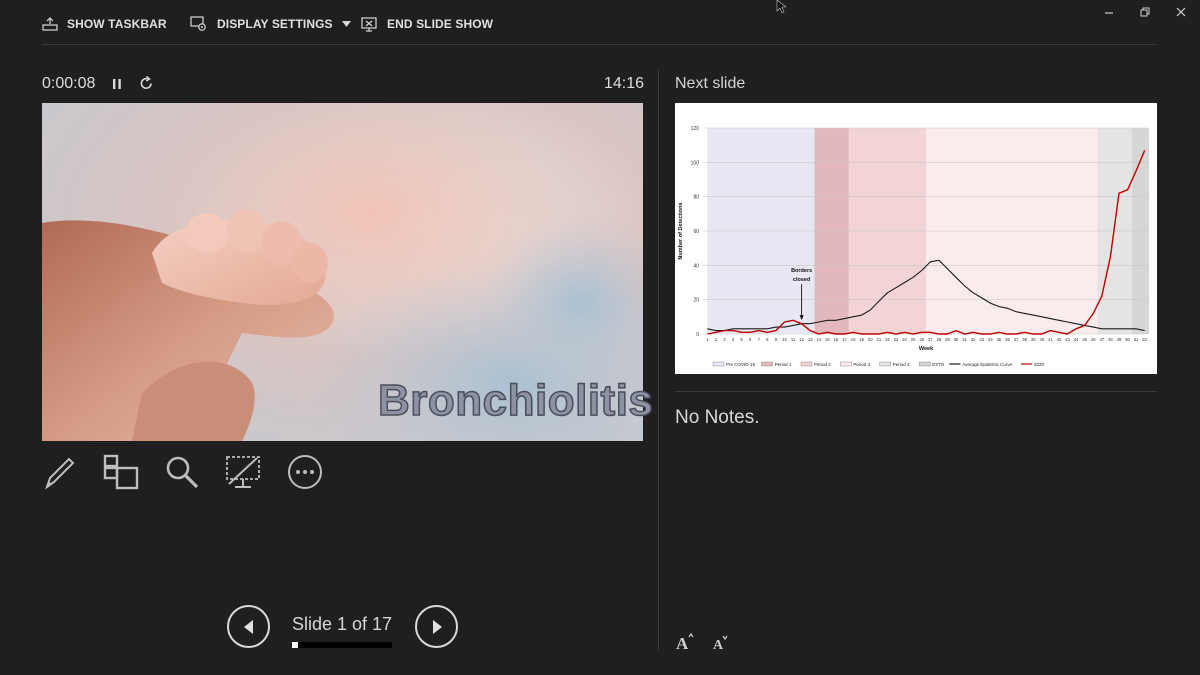 The height and width of the screenshot is (675, 1200). What do you see at coordinates (117, 24) in the screenshot?
I see `show-taskbar-label: SHOW TASKBAR` at bounding box center [117, 24].